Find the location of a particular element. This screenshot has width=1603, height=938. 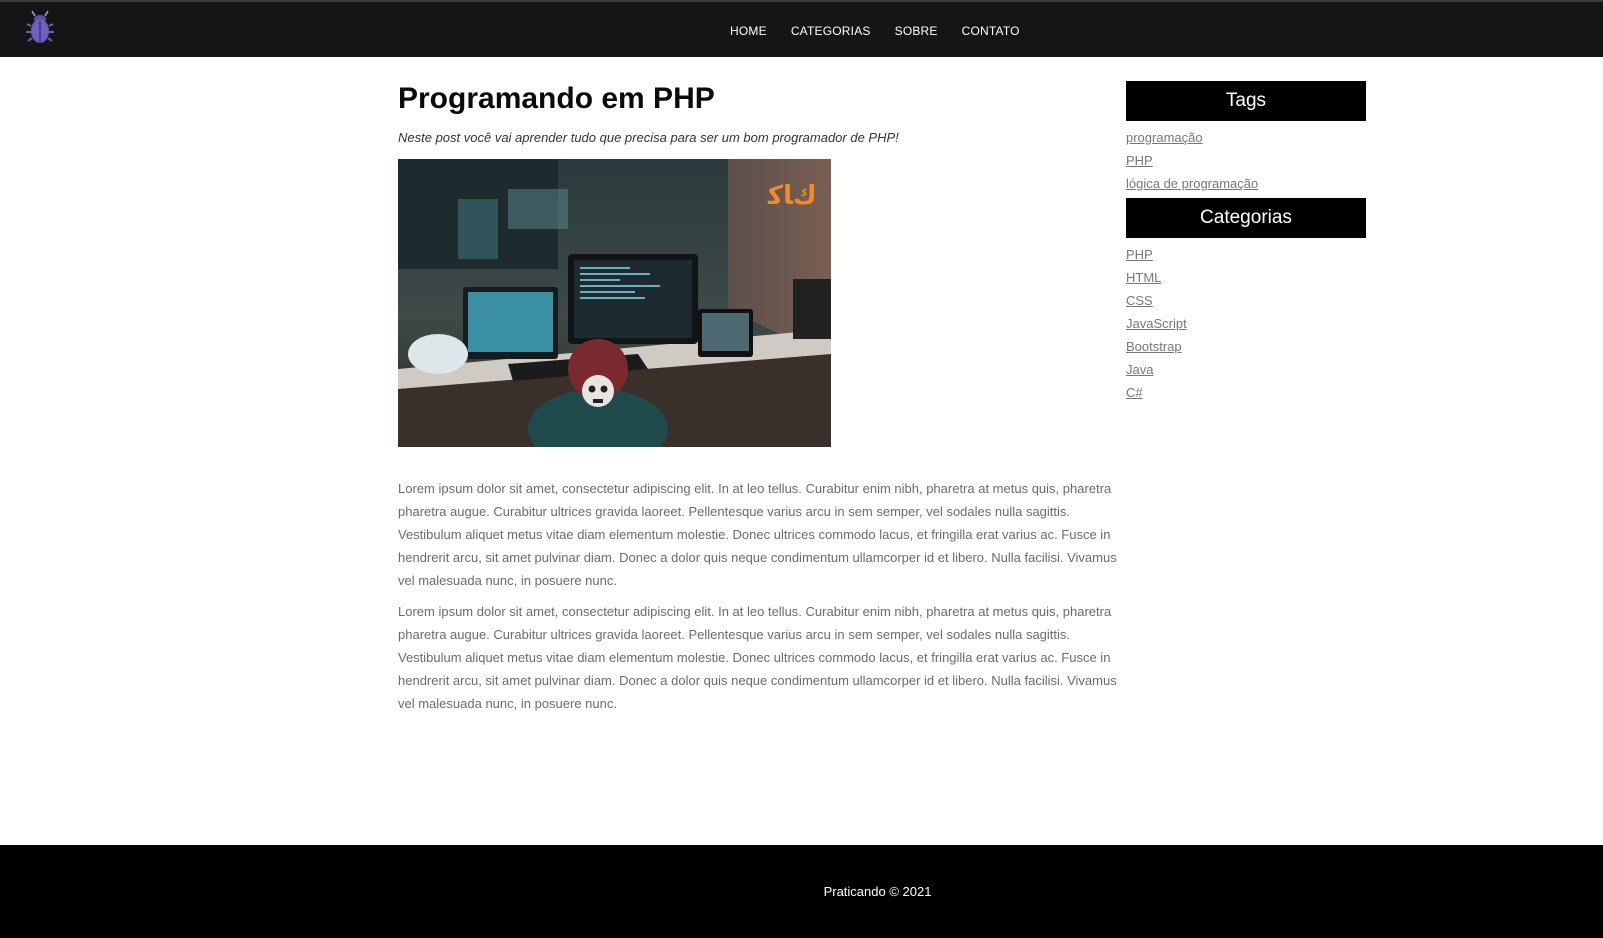

page-footer: Praticando © 2021 is located at coordinates (801, 891).